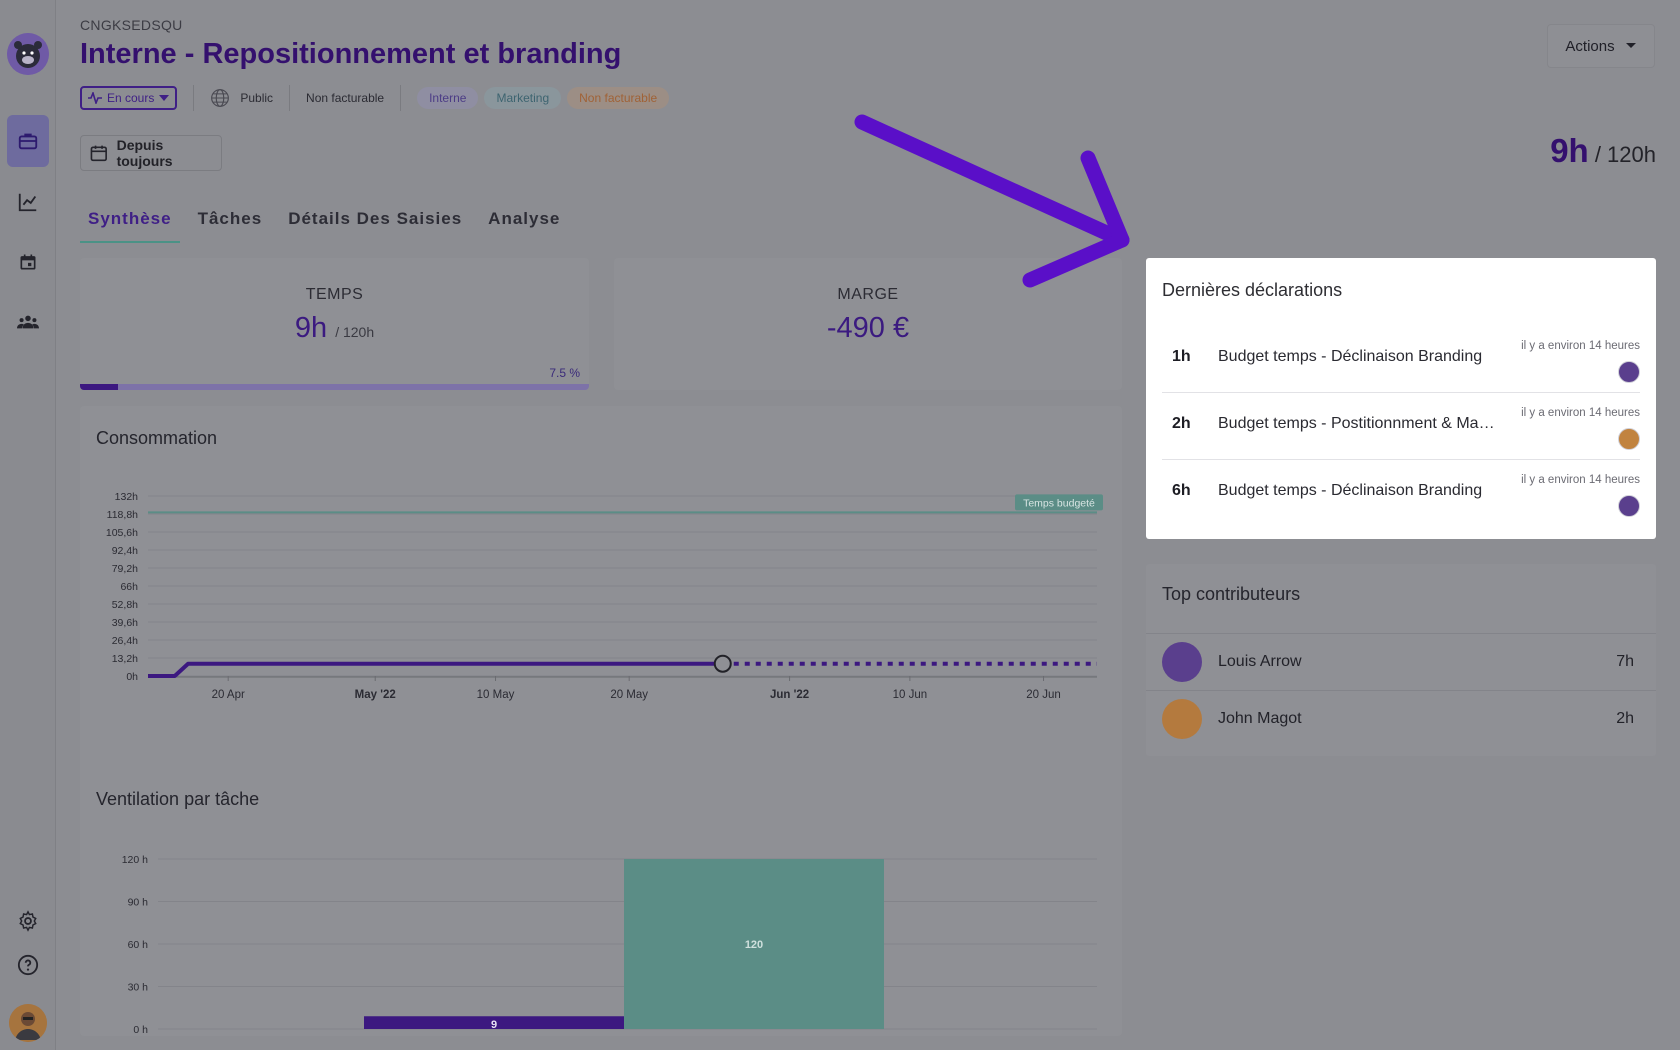  What do you see at coordinates (311, 328) in the screenshot?
I see `temps-used: 9h` at bounding box center [311, 328].